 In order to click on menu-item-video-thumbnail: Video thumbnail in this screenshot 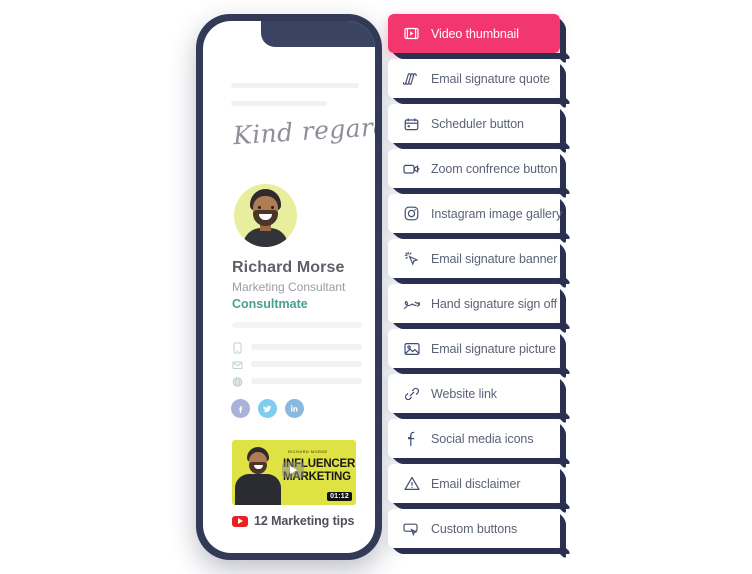, I will do `click(474, 33)`.